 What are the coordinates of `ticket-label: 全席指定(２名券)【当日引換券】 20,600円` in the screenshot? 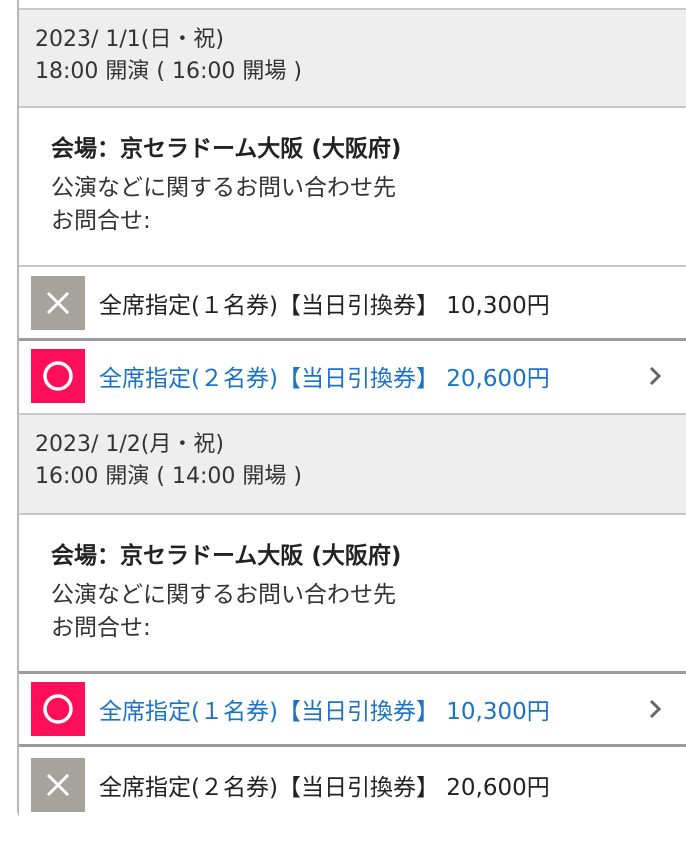 It's located at (324, 787).